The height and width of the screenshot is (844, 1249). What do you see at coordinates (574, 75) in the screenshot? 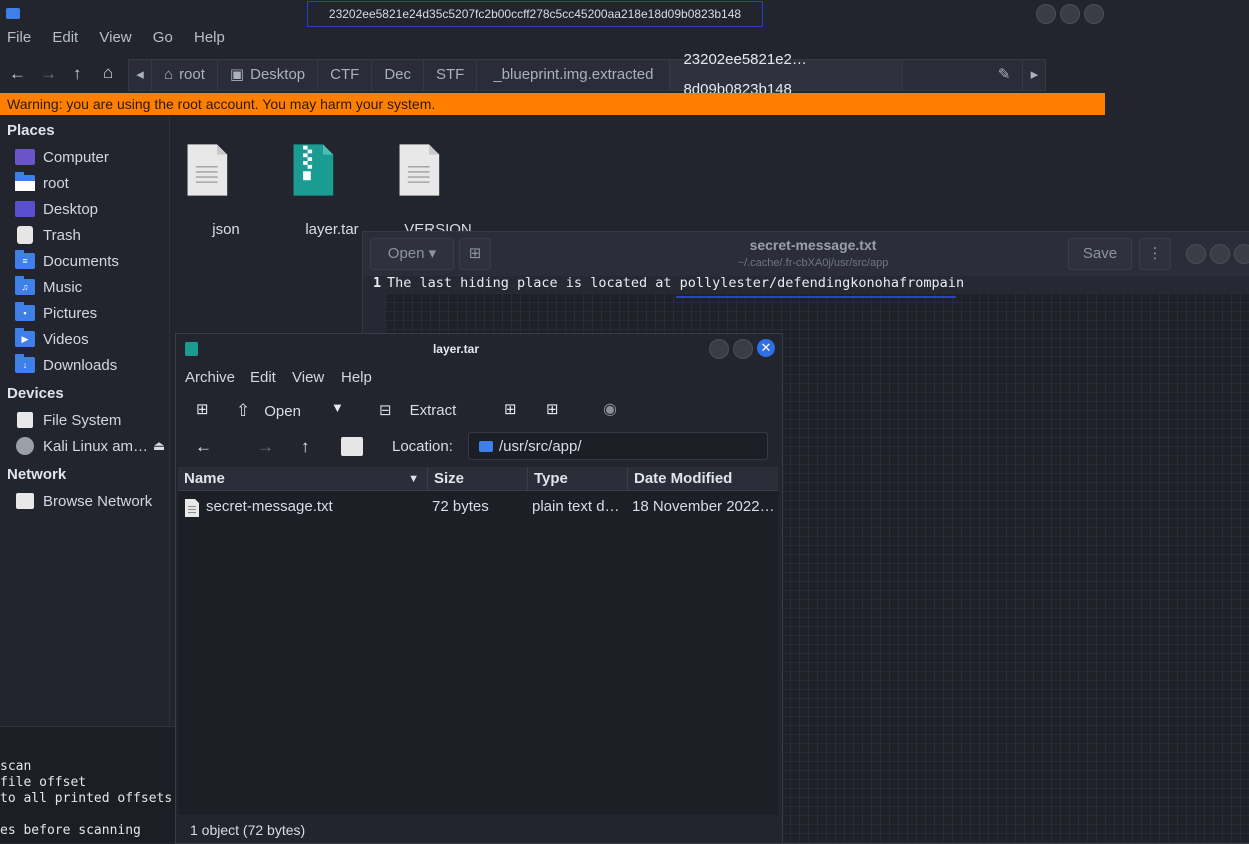
I see `breadcrumb-extracted: _blueprint.img.extracted` at bounding box center [574, 75].